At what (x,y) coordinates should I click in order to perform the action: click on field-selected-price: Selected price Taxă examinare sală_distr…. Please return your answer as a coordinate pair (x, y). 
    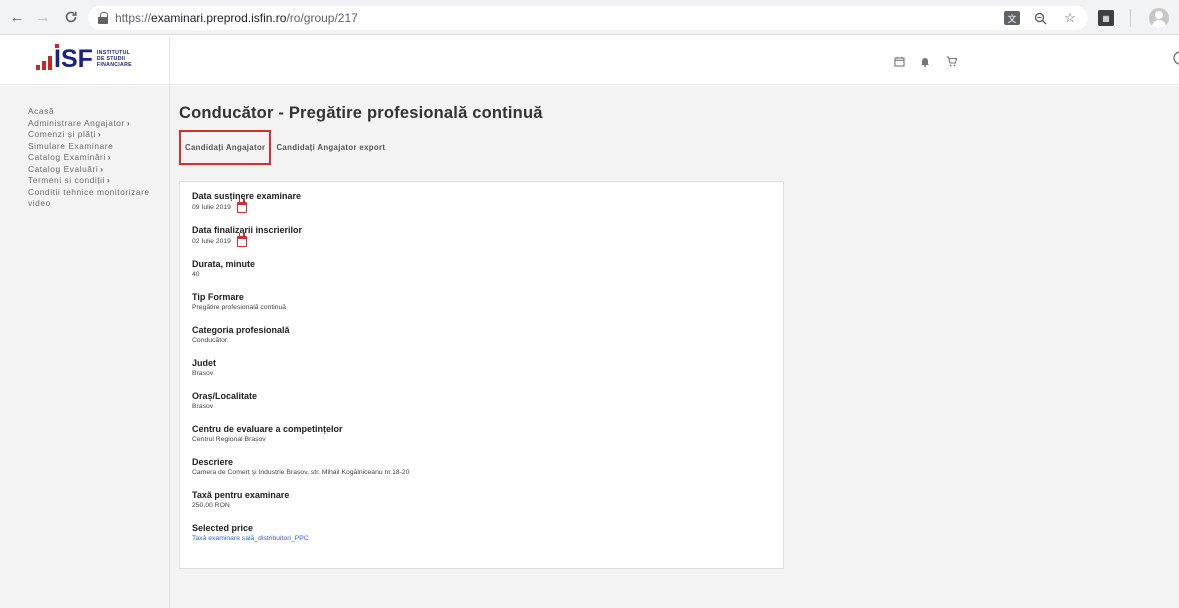
    Looking at the image, I should click on (487, 533).